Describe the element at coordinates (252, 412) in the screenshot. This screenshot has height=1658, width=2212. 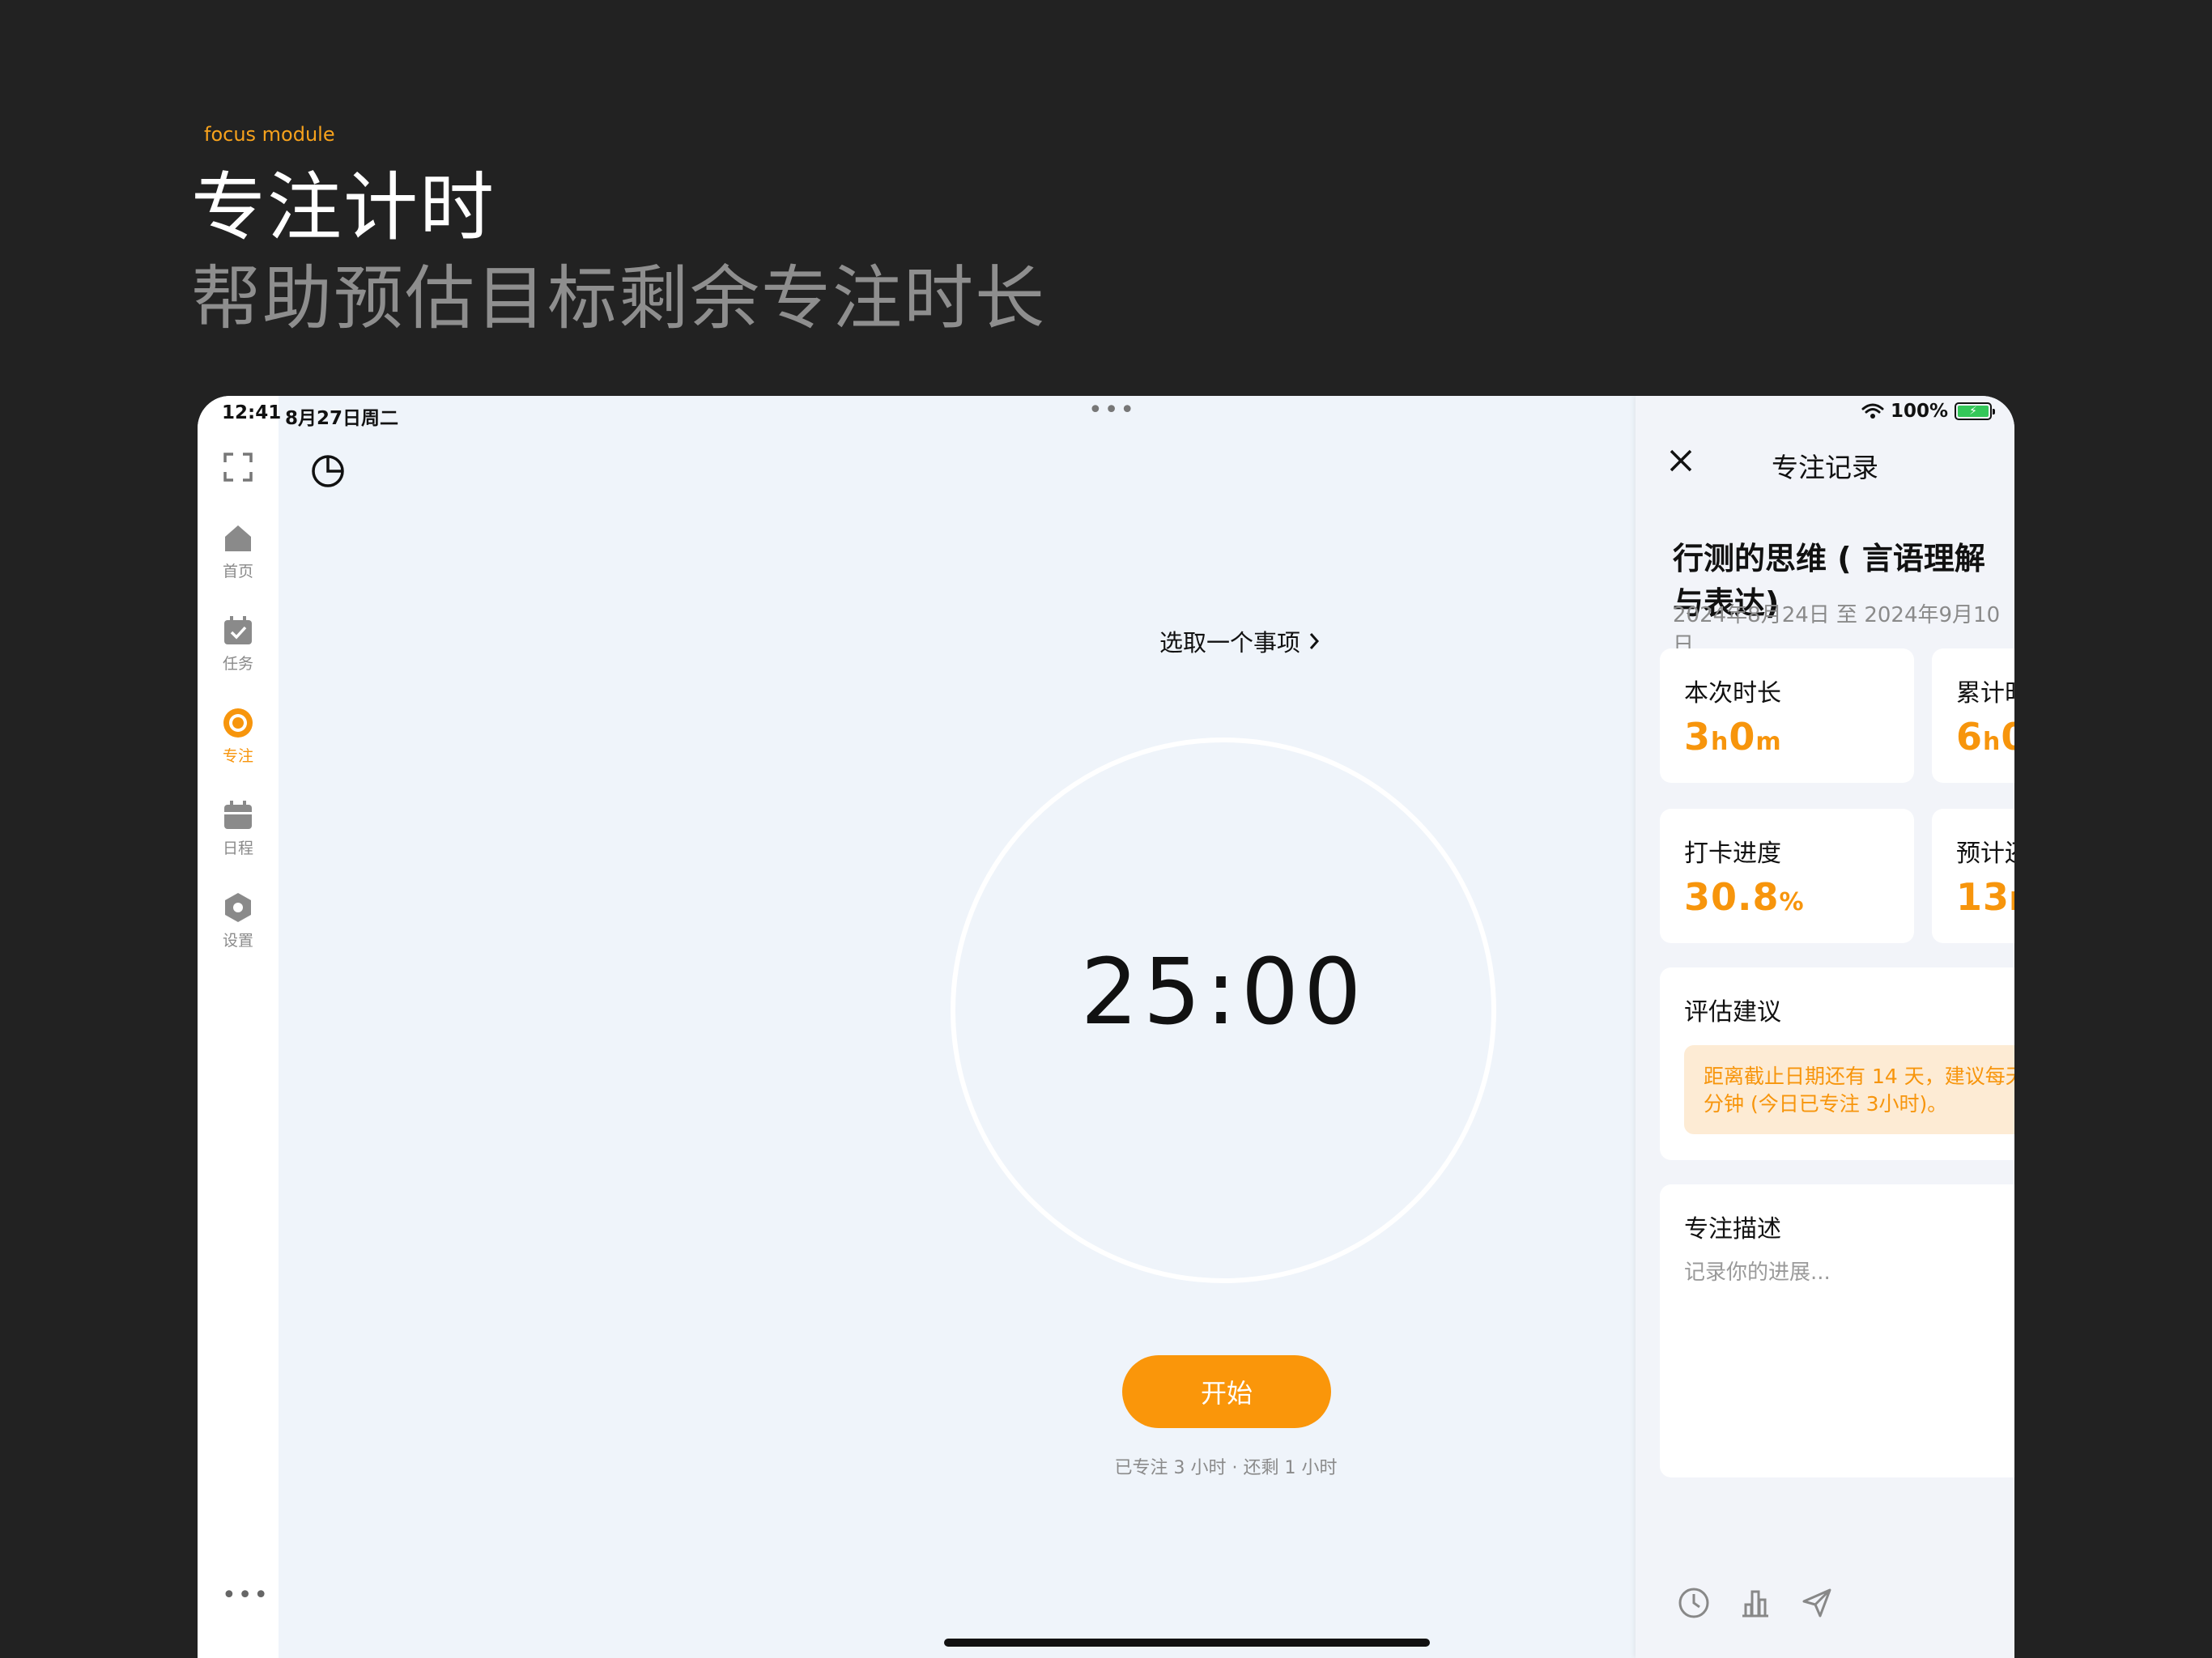
I see `status-time: 12:41` at that location.